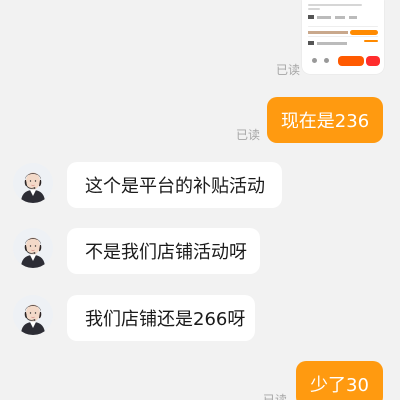 Image resolution: width=400 pixels, height=400 pixels. Describe the element at coordinates (339, 385) in the screenshot. I see `message-text: 少了30` at that location.